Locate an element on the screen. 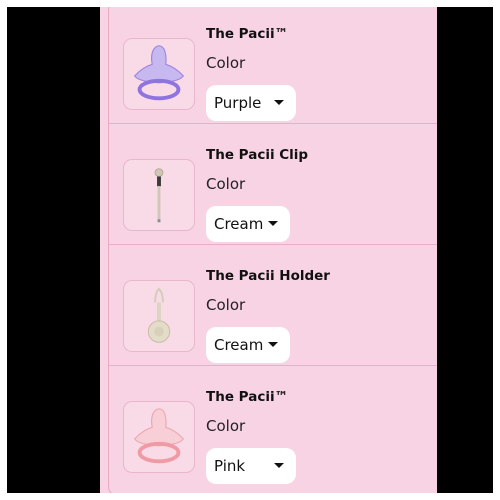  pacifier-clip-icon is located at coordinates (159, 195).